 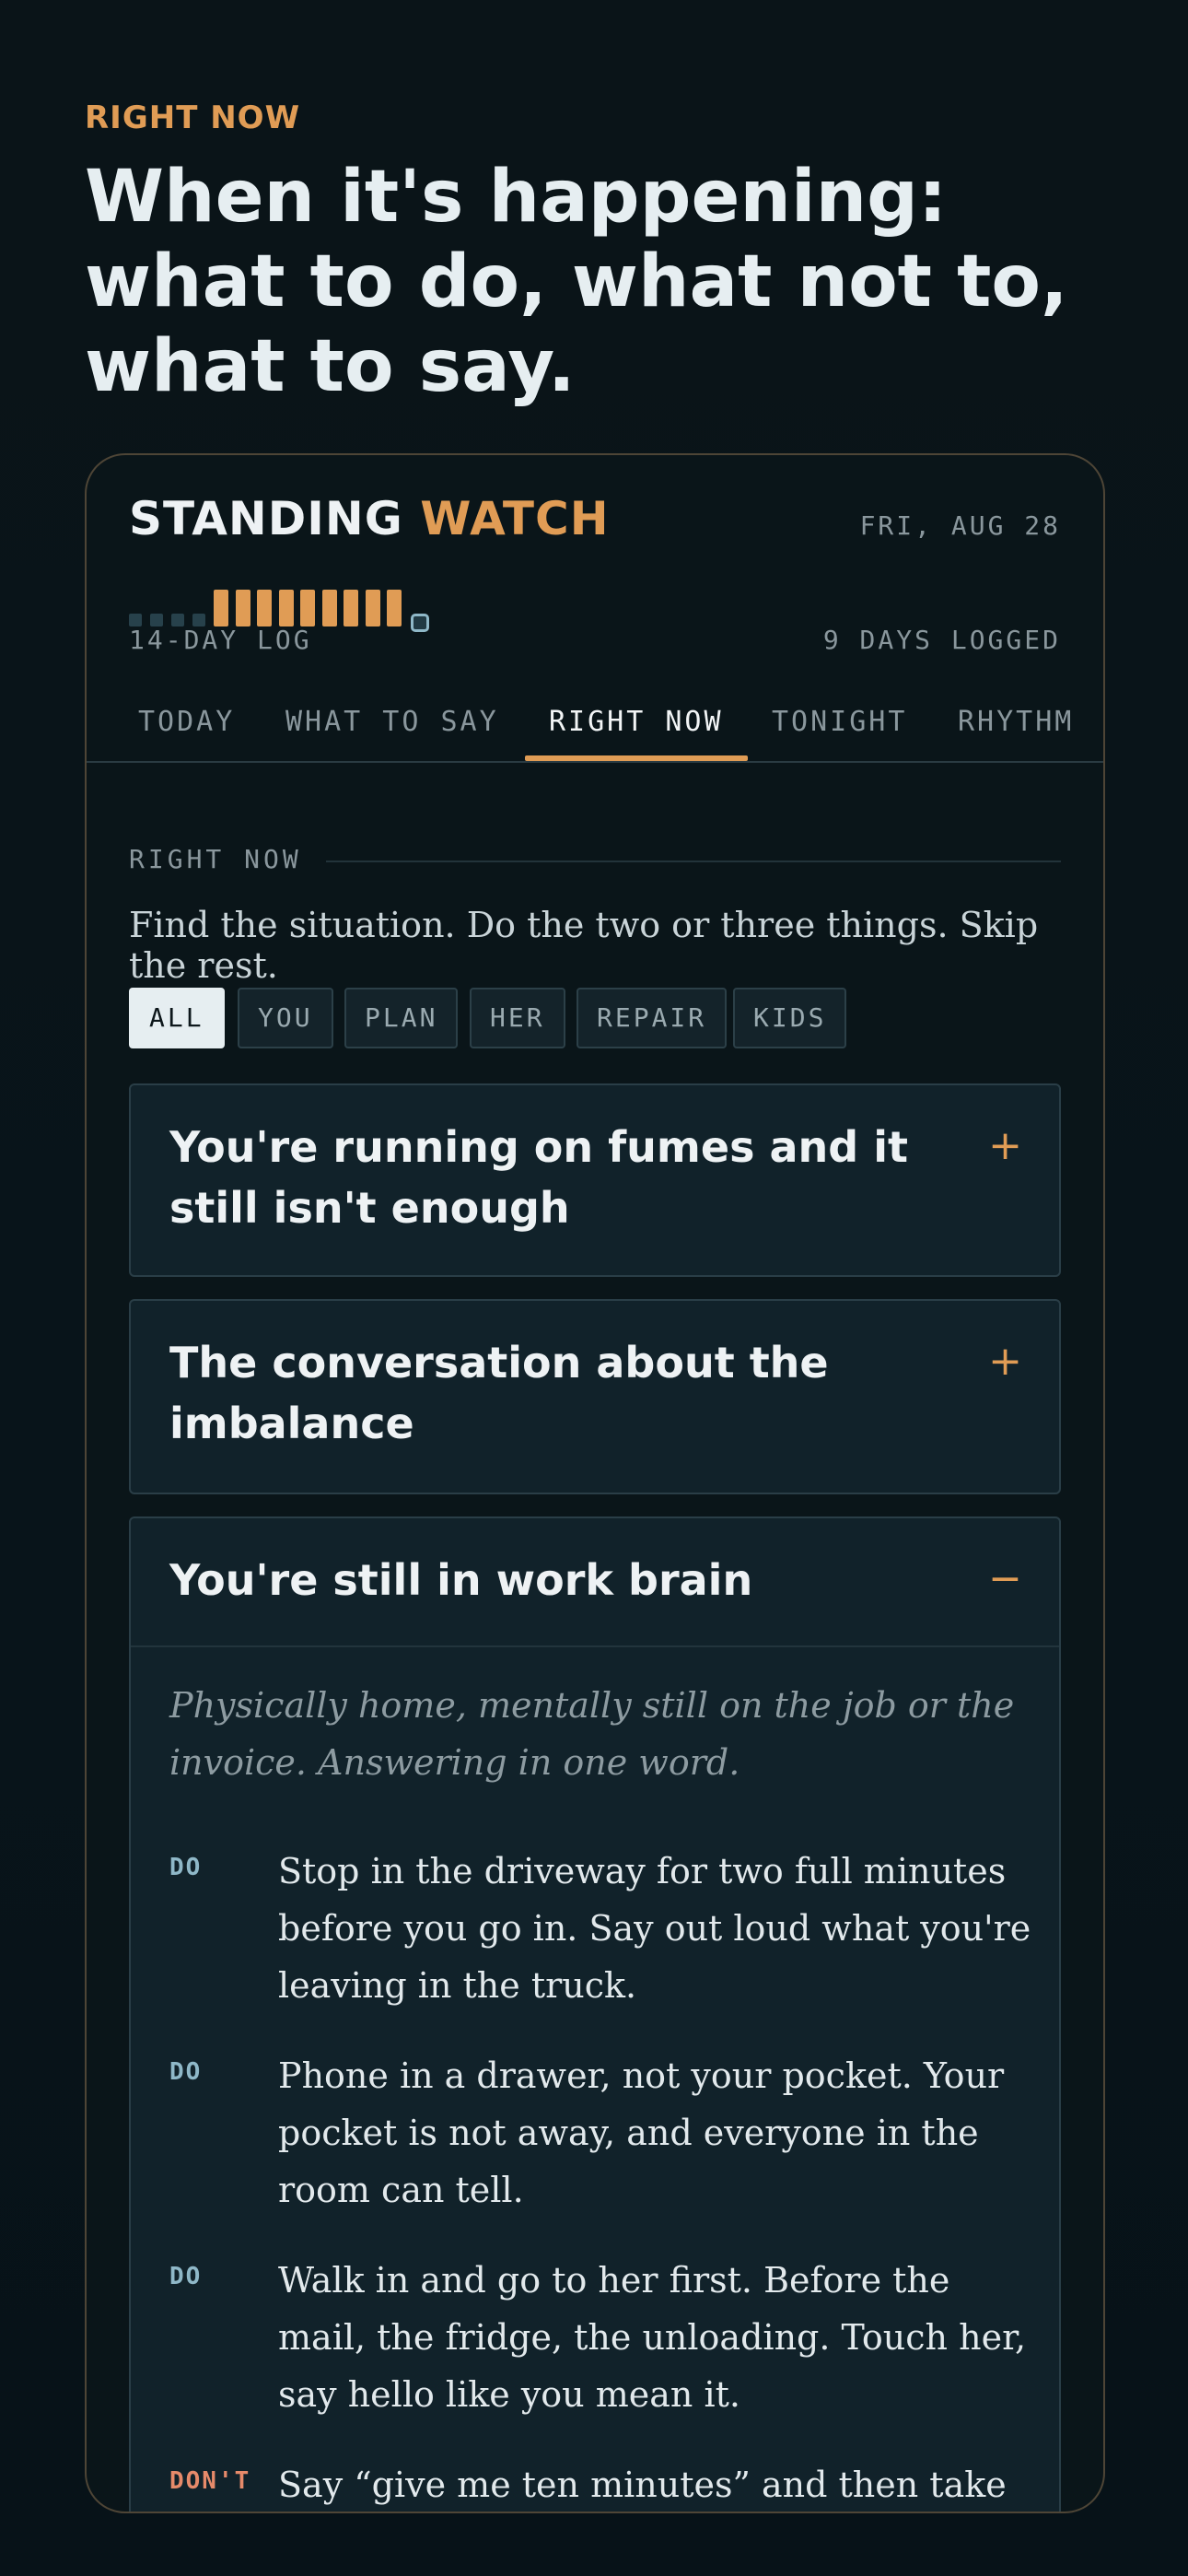 What do you see at coordinates (177, 1018) in the screenshot?
I see `filter-all: ALL` at bounding box center [177, 1018].